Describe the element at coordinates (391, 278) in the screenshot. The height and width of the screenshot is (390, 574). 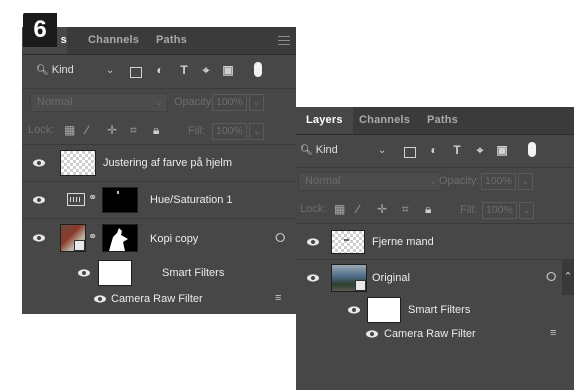
I see `layer-name: Original` at that location.